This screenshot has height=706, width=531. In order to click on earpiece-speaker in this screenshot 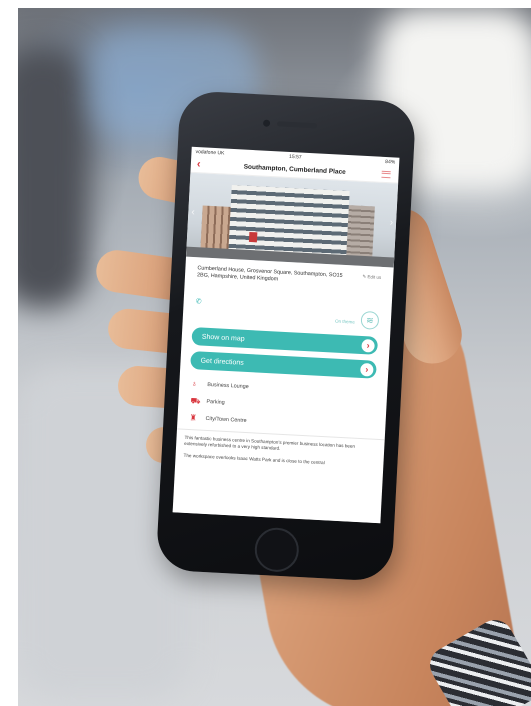, I will do `click(297, 125)`.